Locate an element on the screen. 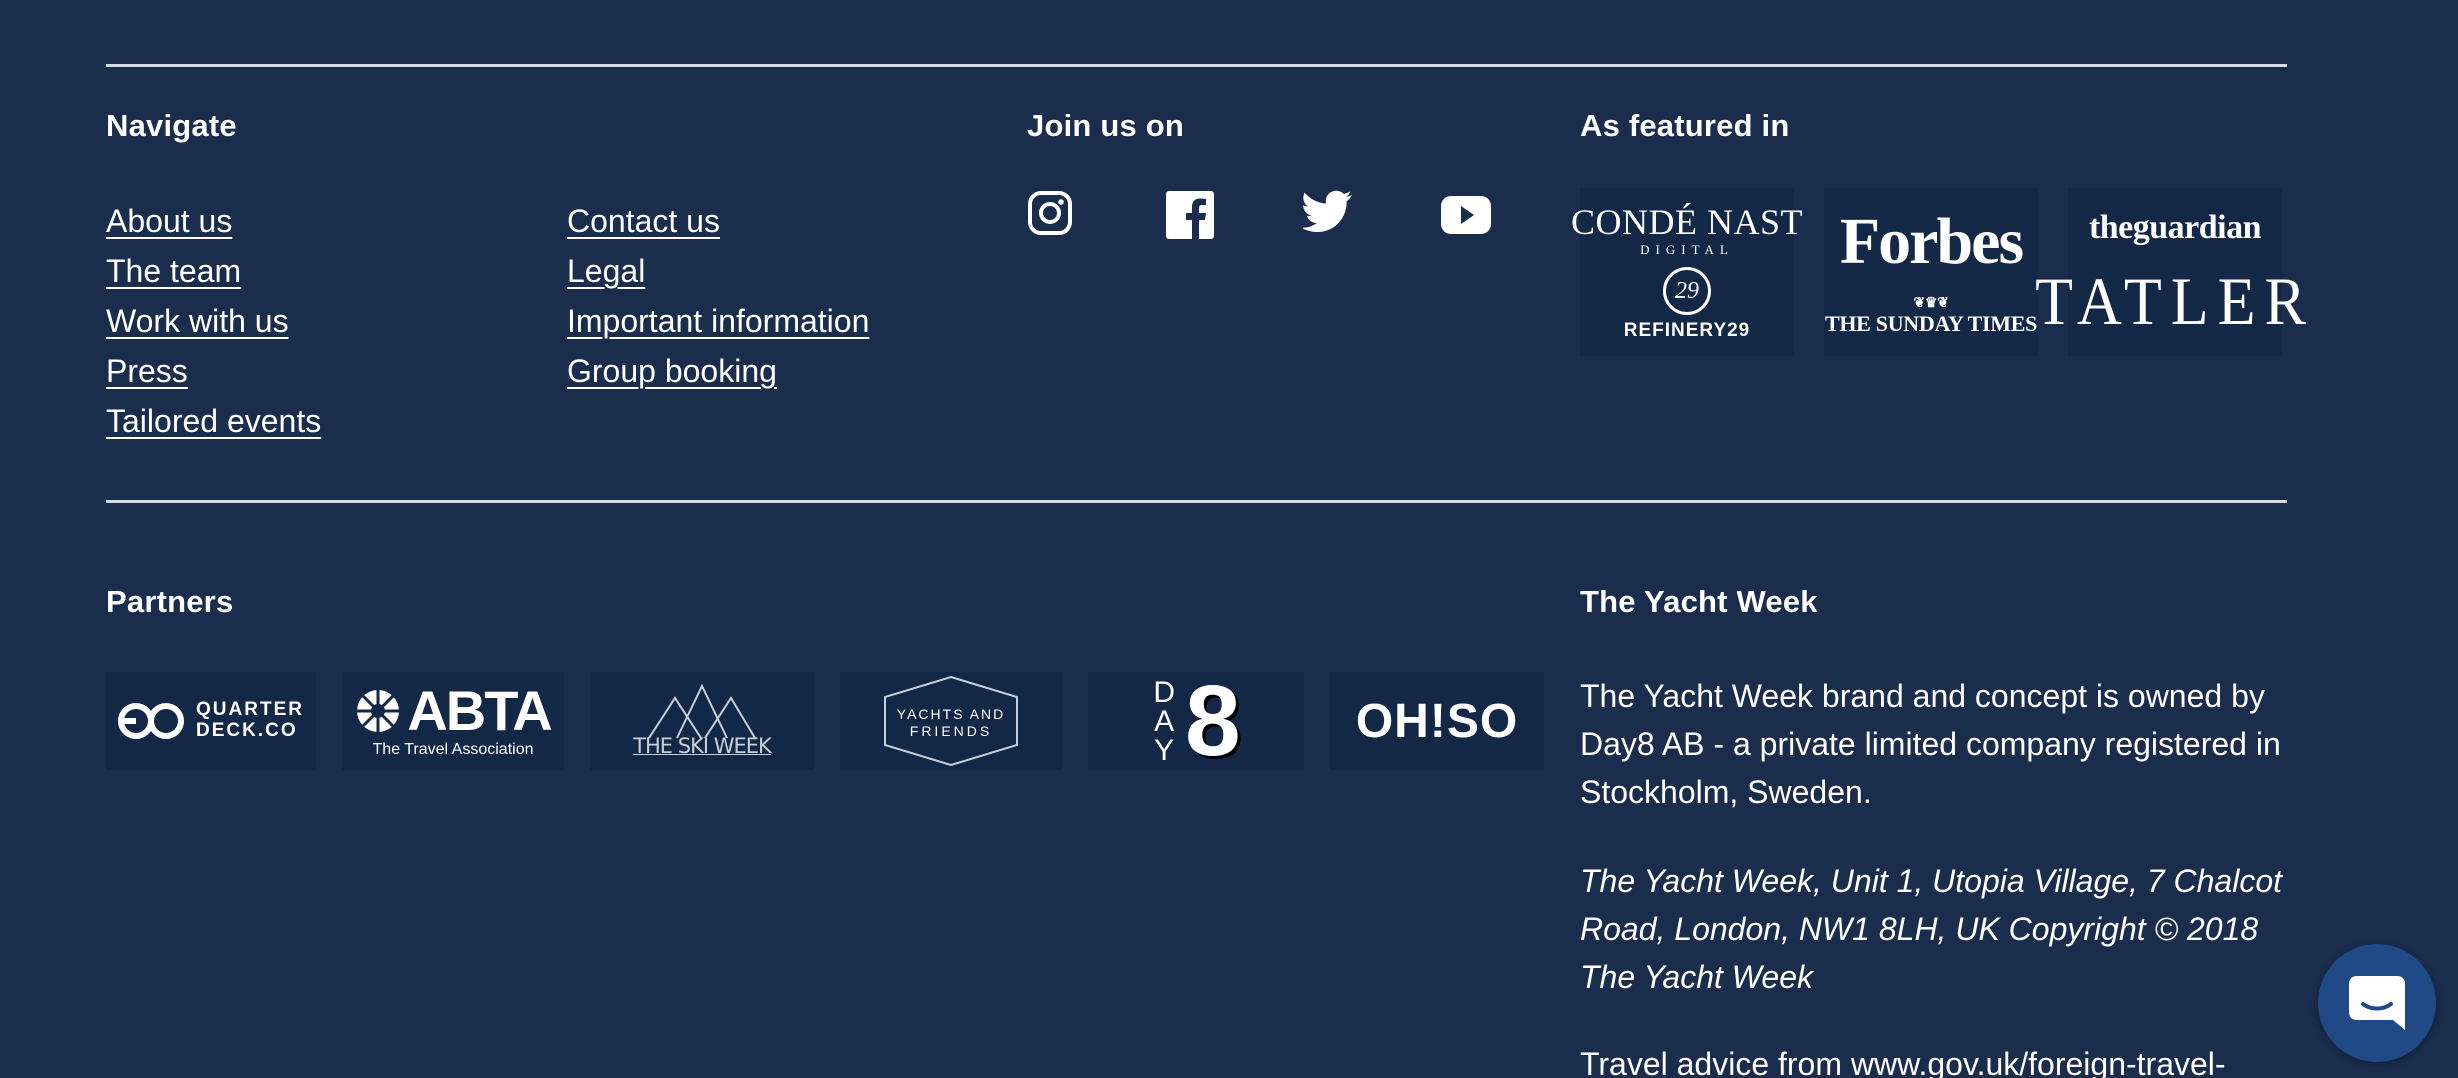 This screenshot has width=2458, height=1078. partners-heading: Partners is located at coordinates (170, 601).